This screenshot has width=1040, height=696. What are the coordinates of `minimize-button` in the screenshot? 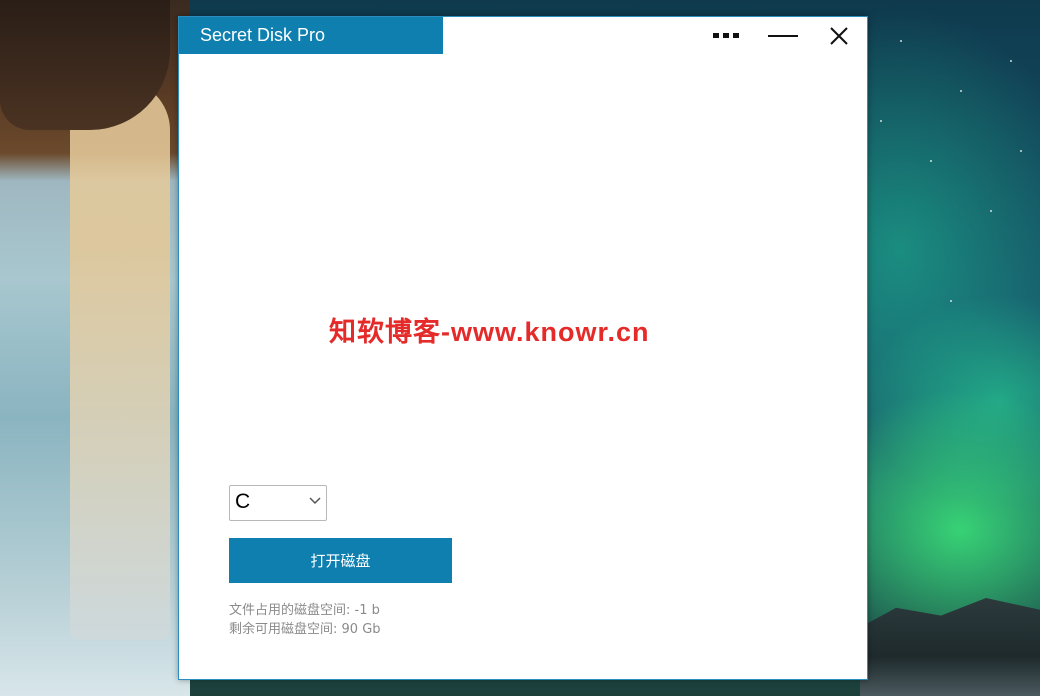 It's located at (783, 36).